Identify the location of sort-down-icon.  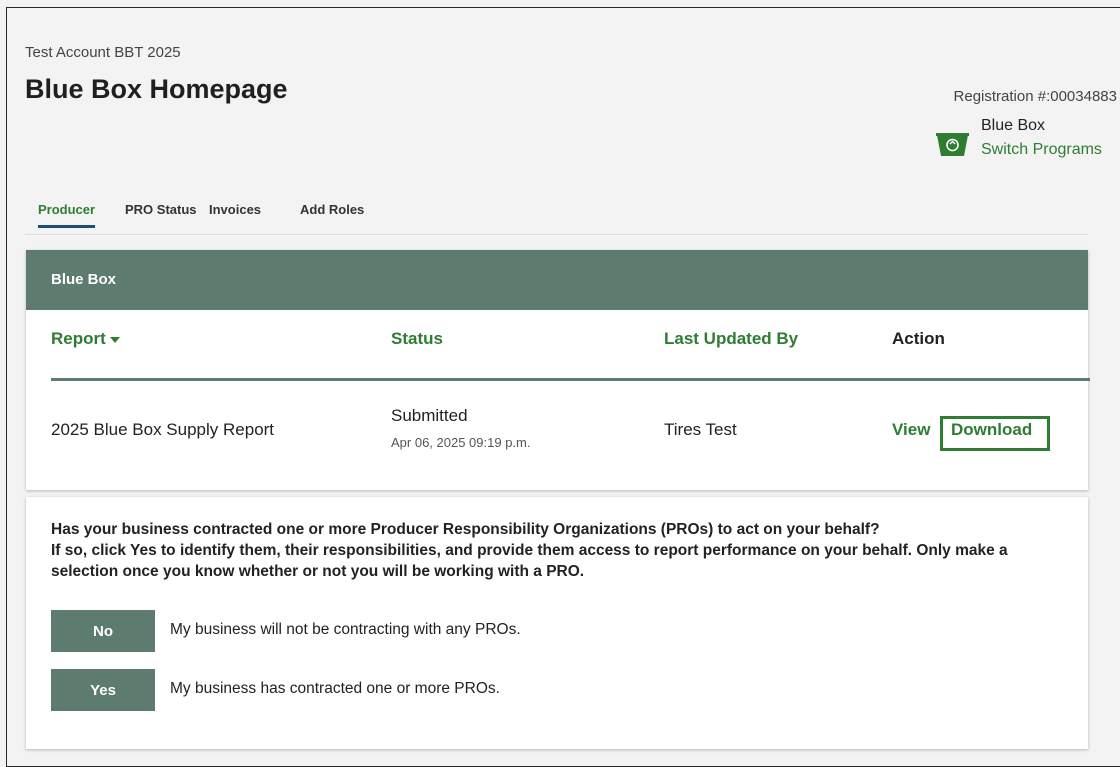
(114, 339).